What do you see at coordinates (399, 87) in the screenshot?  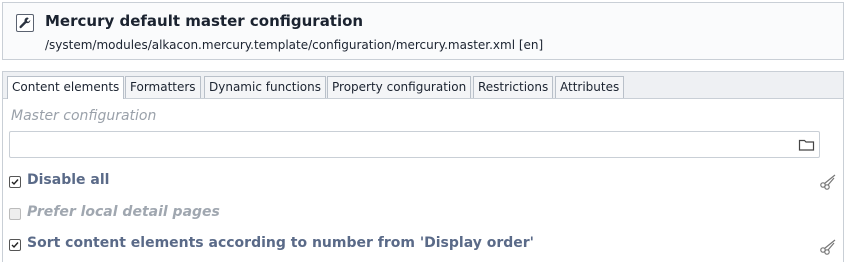 I see `tab-property-configuration: Property configuration` at bounding box center [399, 87].